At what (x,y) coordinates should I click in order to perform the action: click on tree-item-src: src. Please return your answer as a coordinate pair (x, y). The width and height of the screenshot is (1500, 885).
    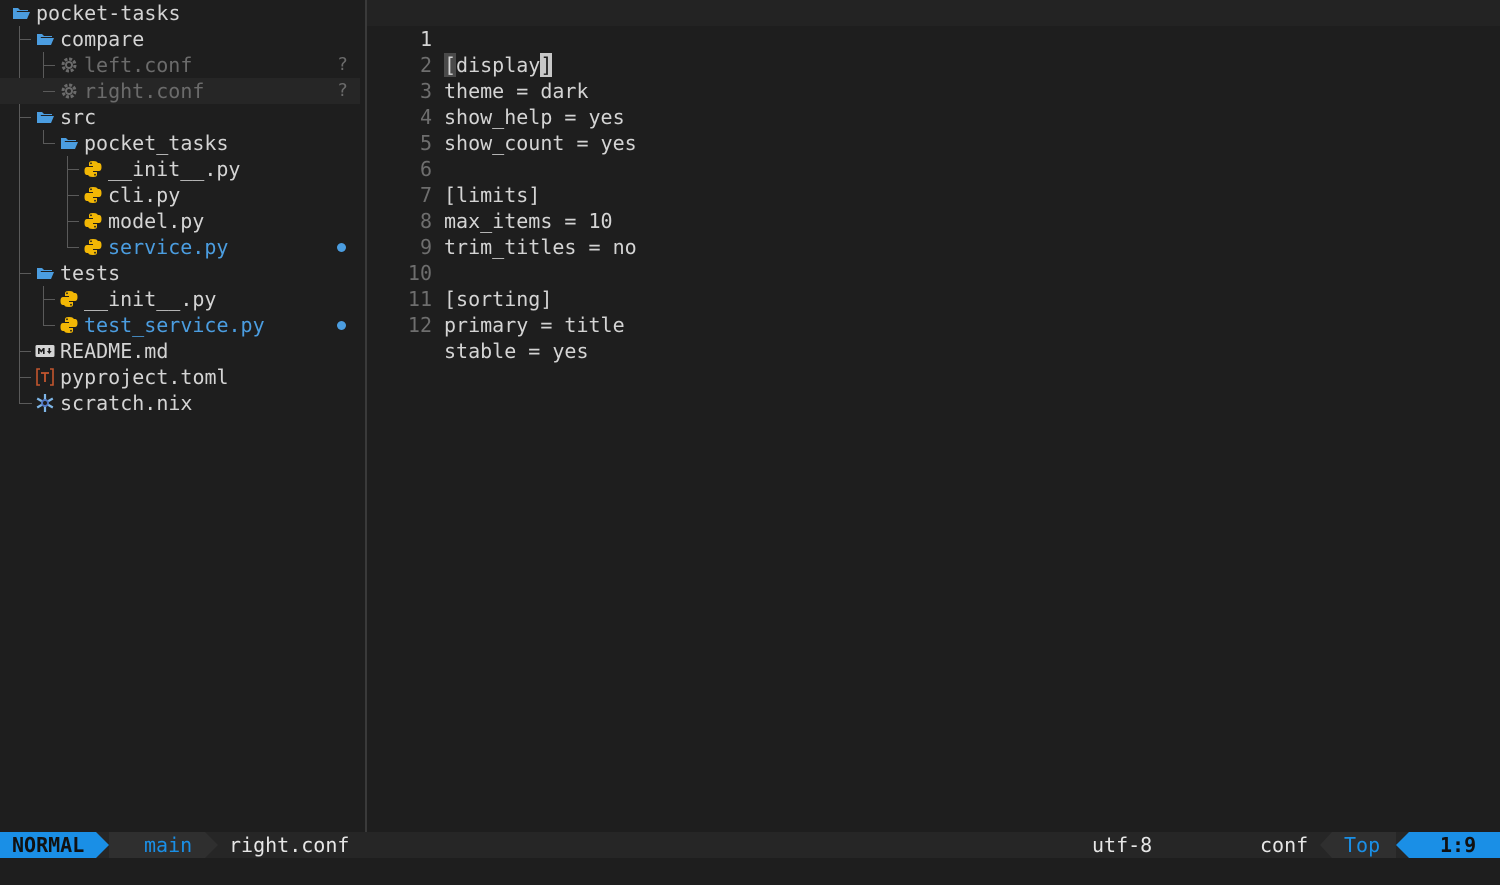
    Looking at the image, I should click on (180, 117).